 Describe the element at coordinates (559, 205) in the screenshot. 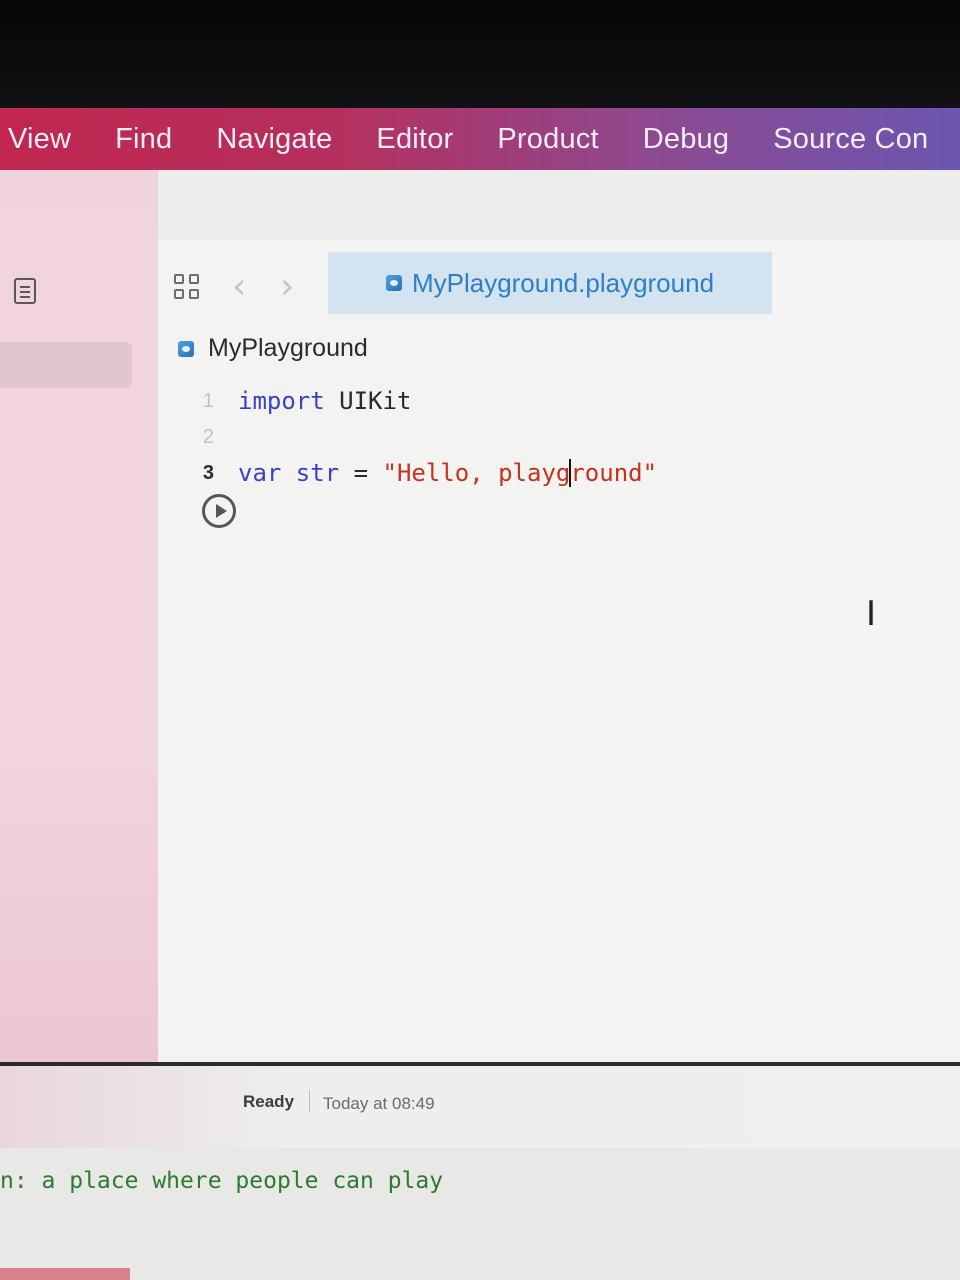

I see `editor-header-shade` at that location.